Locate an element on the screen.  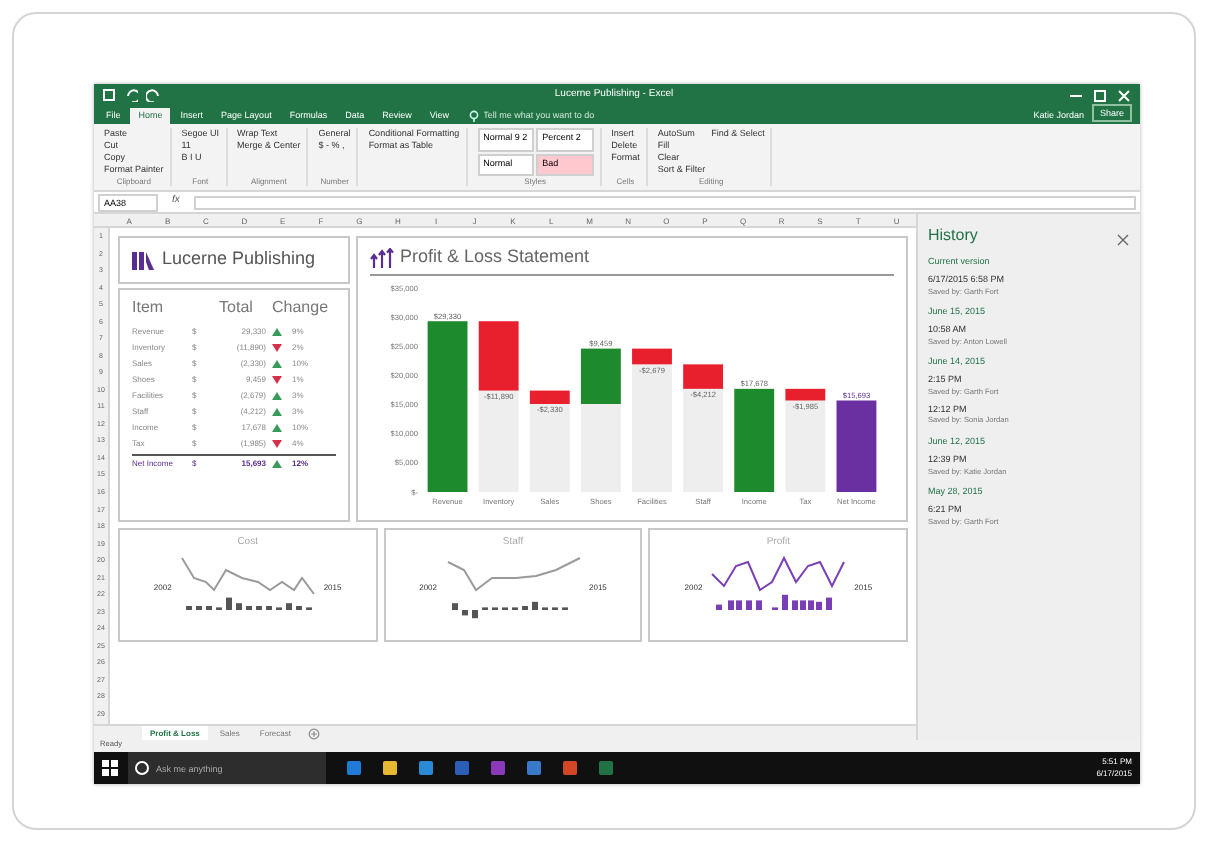
add-sheet-icon is located at coordinates (314, 733).